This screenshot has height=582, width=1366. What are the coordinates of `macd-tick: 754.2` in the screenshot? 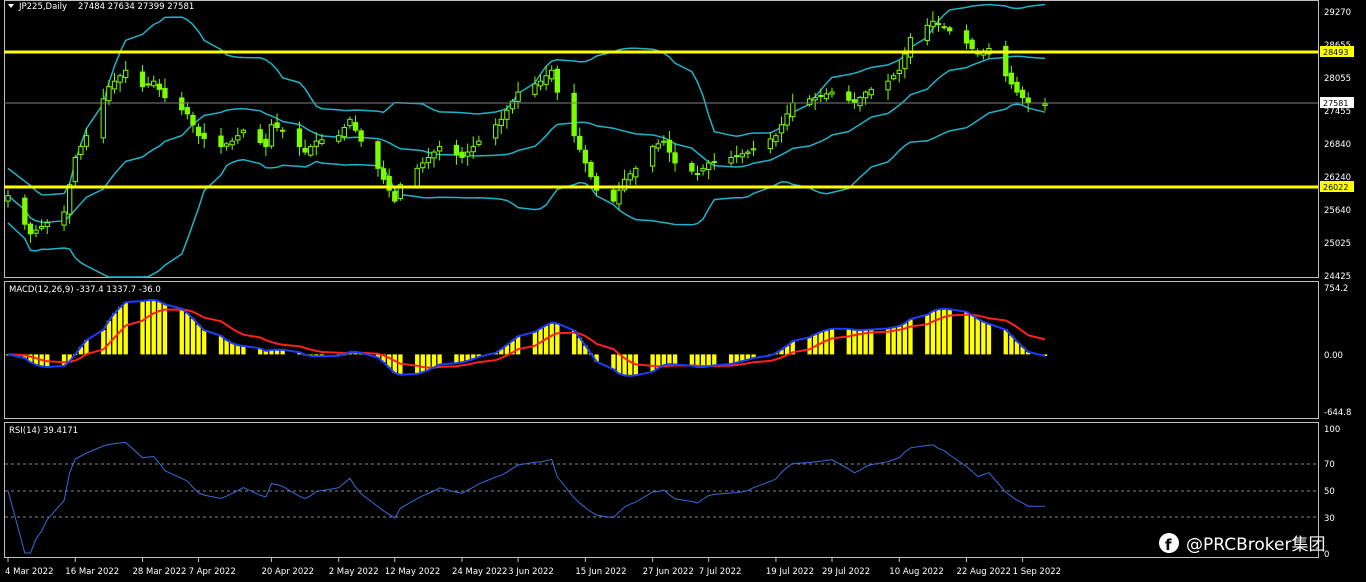 It's located at (1336, 289).